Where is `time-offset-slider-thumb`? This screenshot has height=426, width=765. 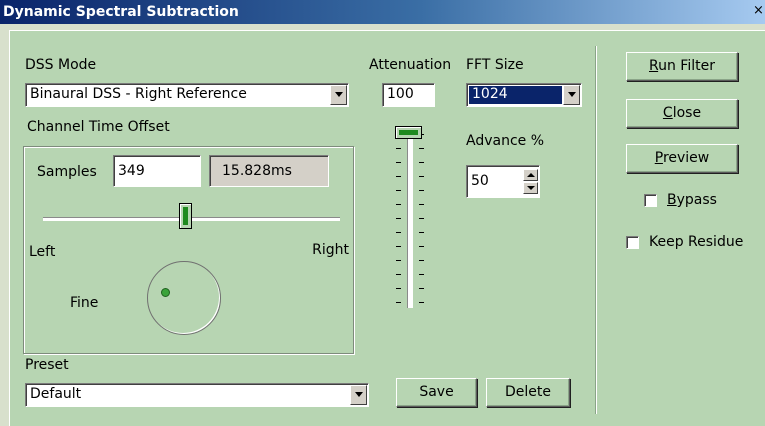 time-offset-slider-thumb is located at coordinates (185, 216).